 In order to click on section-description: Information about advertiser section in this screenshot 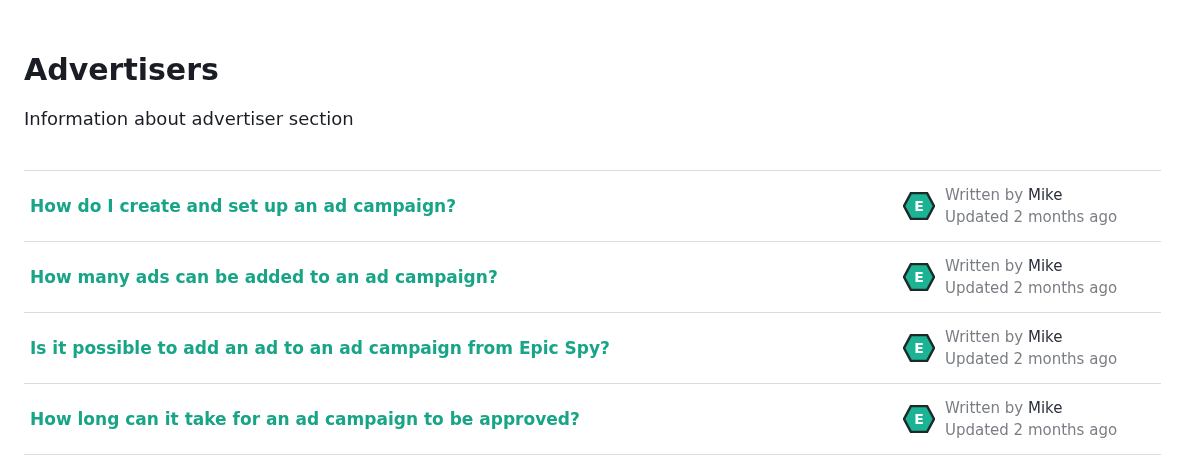, I will do `click(189, 119)`.